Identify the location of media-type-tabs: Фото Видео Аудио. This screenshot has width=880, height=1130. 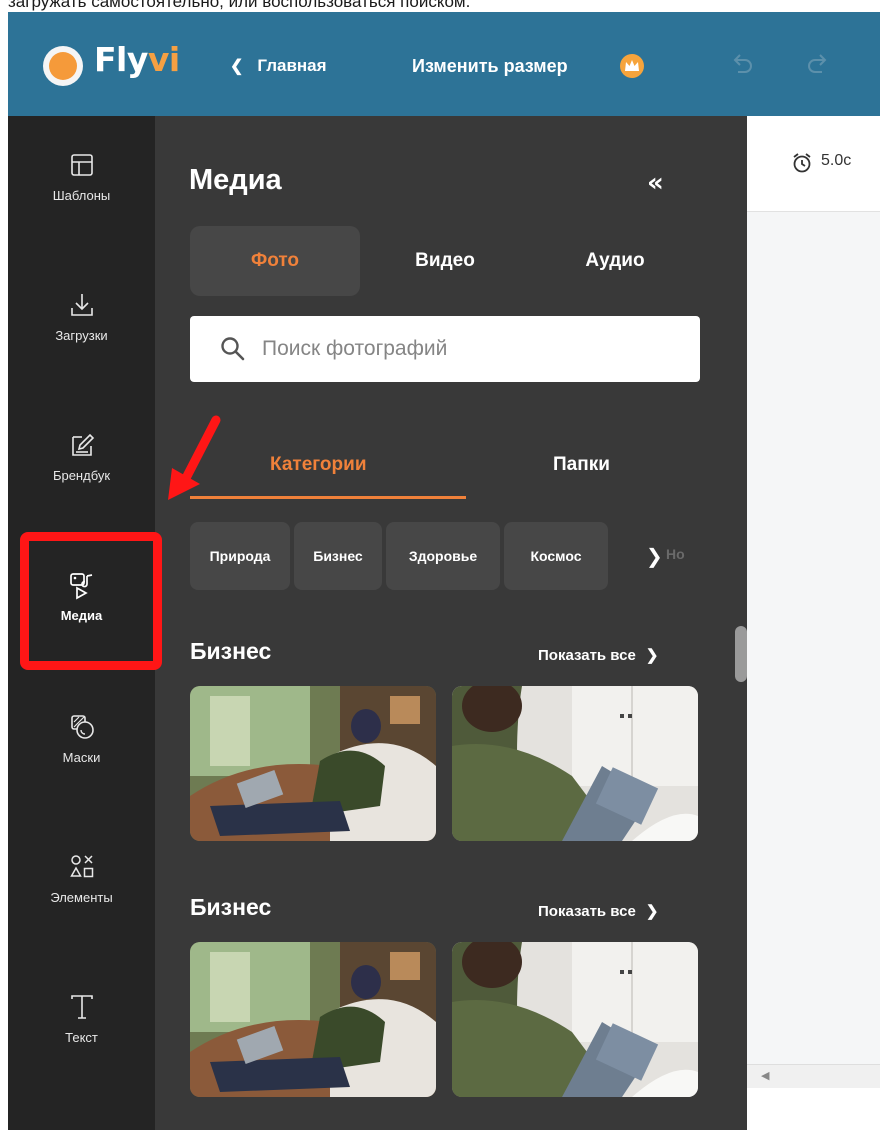
(445, 261).